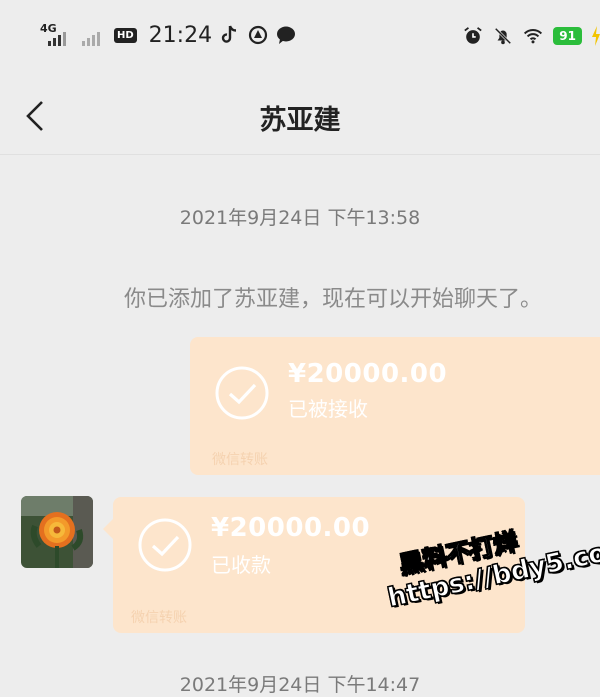 The width and height of the screenshot is (600, 697). Describe the element at coordinates (300, 40) in the screenshot. I see `status-bar: 4G HD 21:24 91` at that location.